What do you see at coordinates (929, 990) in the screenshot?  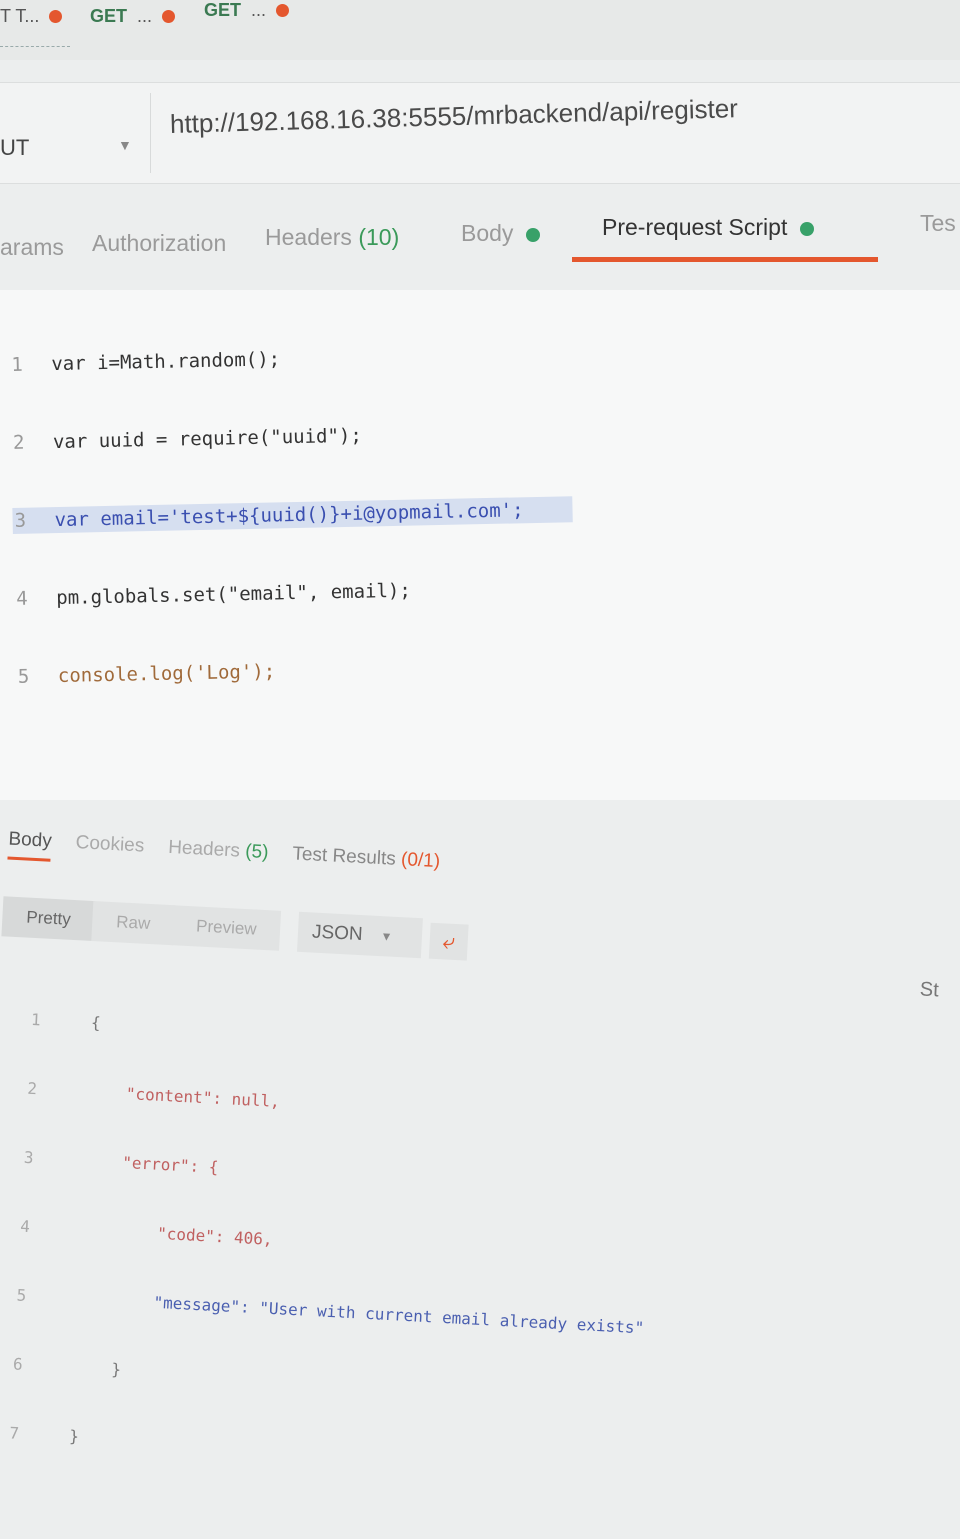 I see `status-label: St` at bounding box center [929, 990].